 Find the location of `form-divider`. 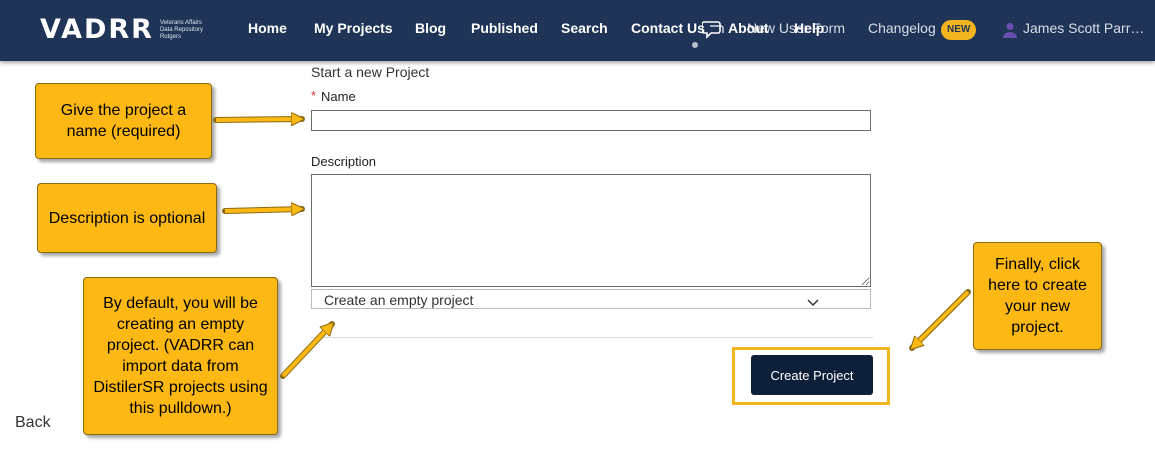

form-divider is located at coordinates (592, 337).